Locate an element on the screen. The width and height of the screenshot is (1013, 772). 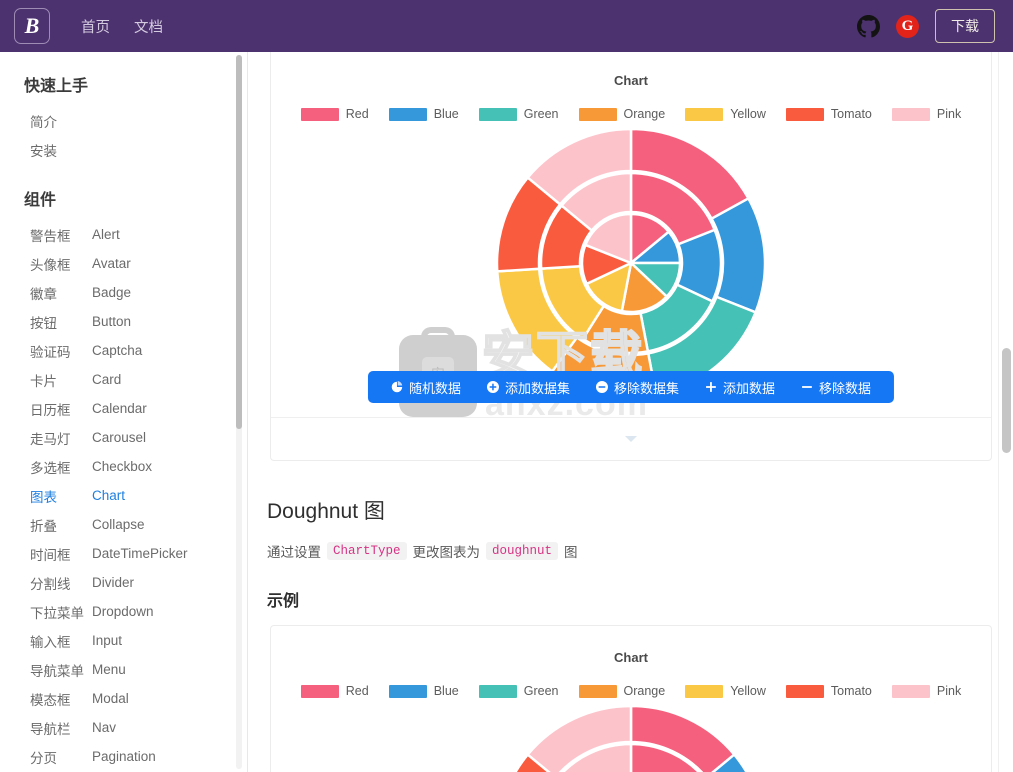
sidebar-item-label-en: Alert is located at coordinates (106, 234).